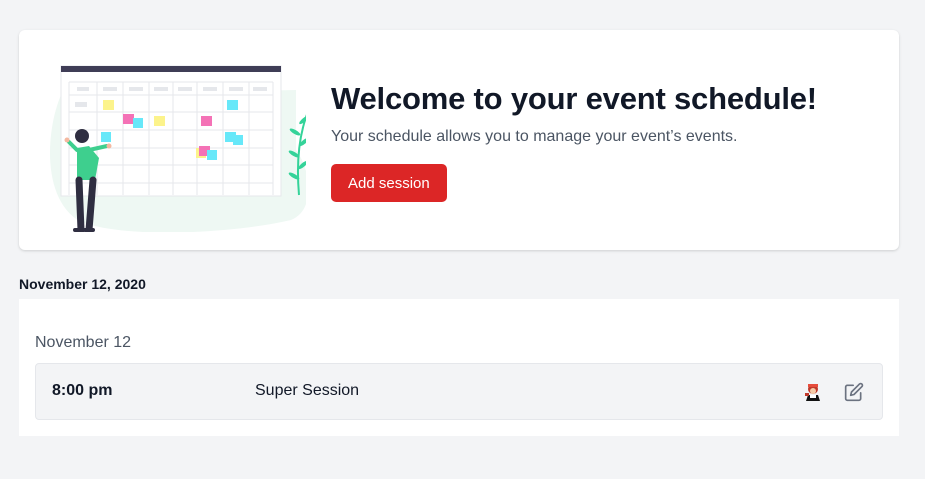 Image resolution: width=925 pixels, height=479 pixels. What do you see at coordinates (854, 392) in the screenshot?
I see `edit-icon` at bounding box center [854, 392].